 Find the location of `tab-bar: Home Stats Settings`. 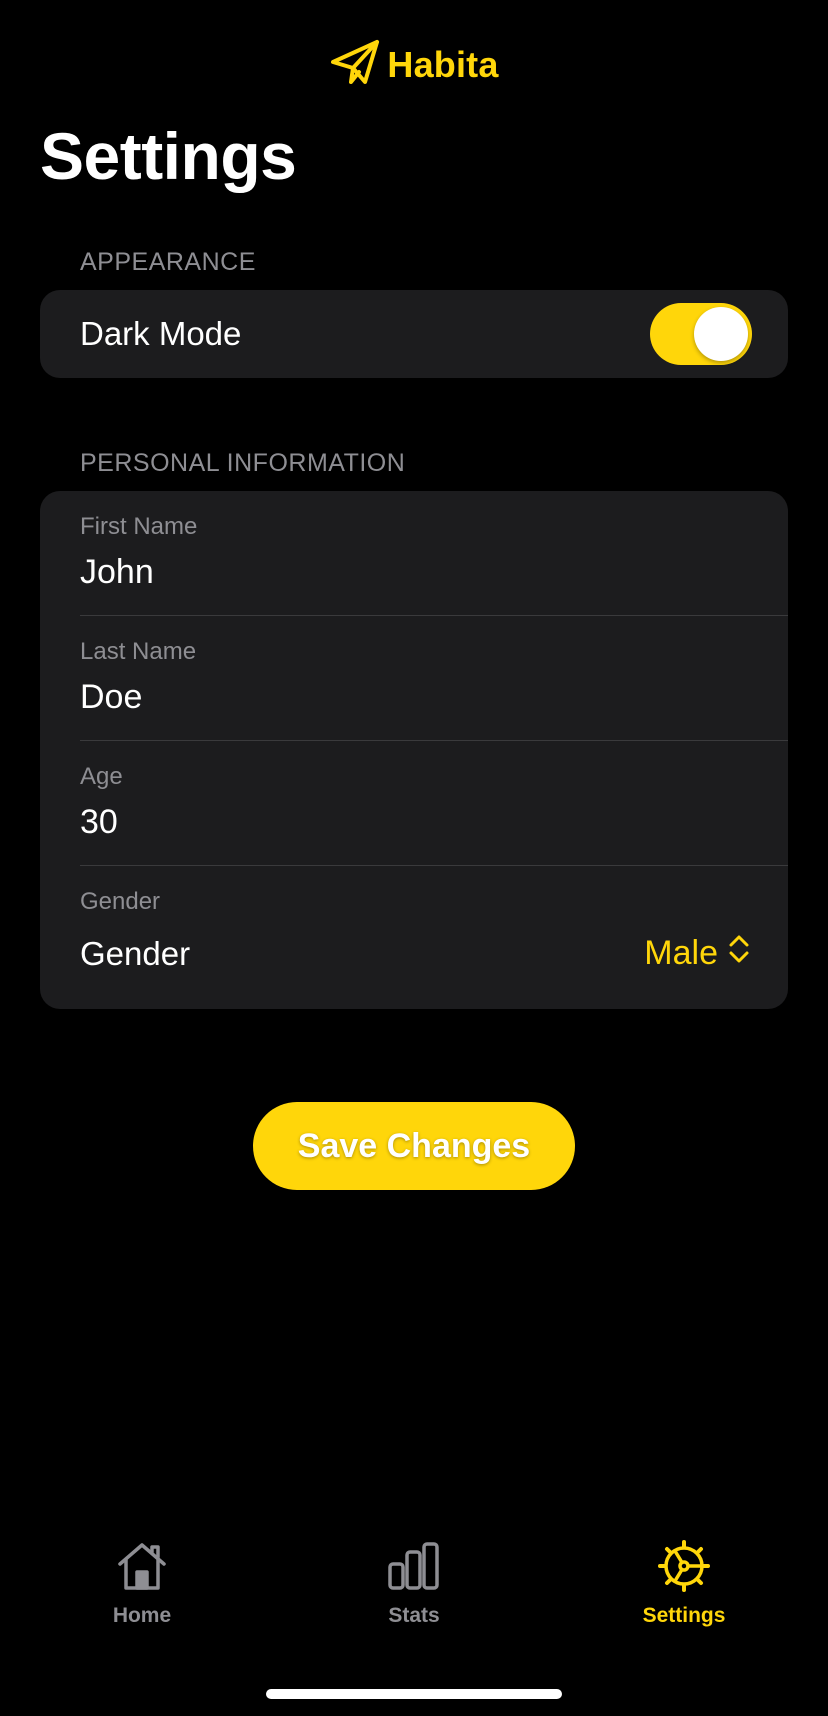

tab-bar: Home Stats Settings is located at coordinates (414, 1600).